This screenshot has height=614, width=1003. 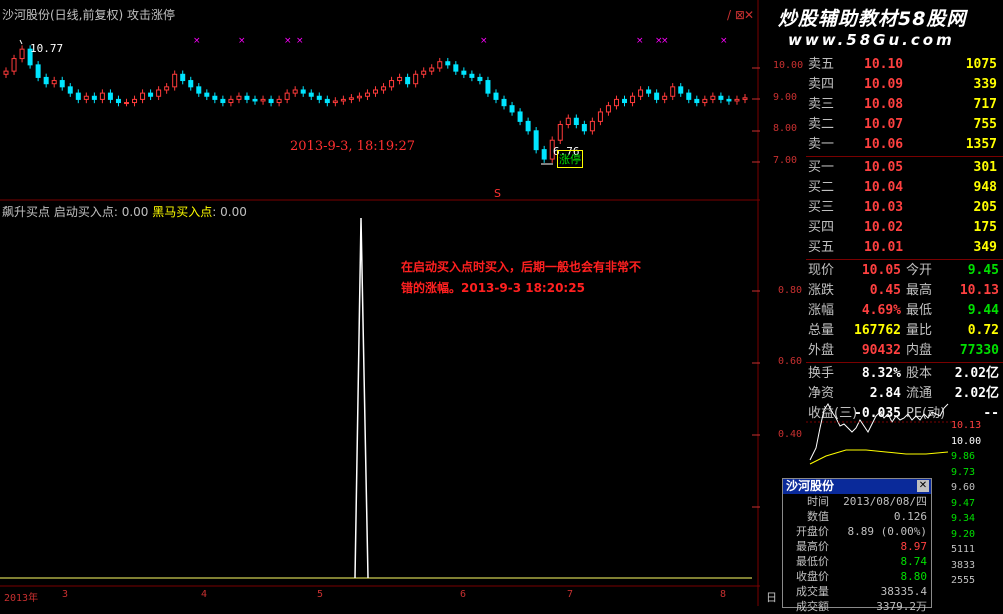 I want to click on price-axis-tick: 8.00, so click(x=785, y=128).